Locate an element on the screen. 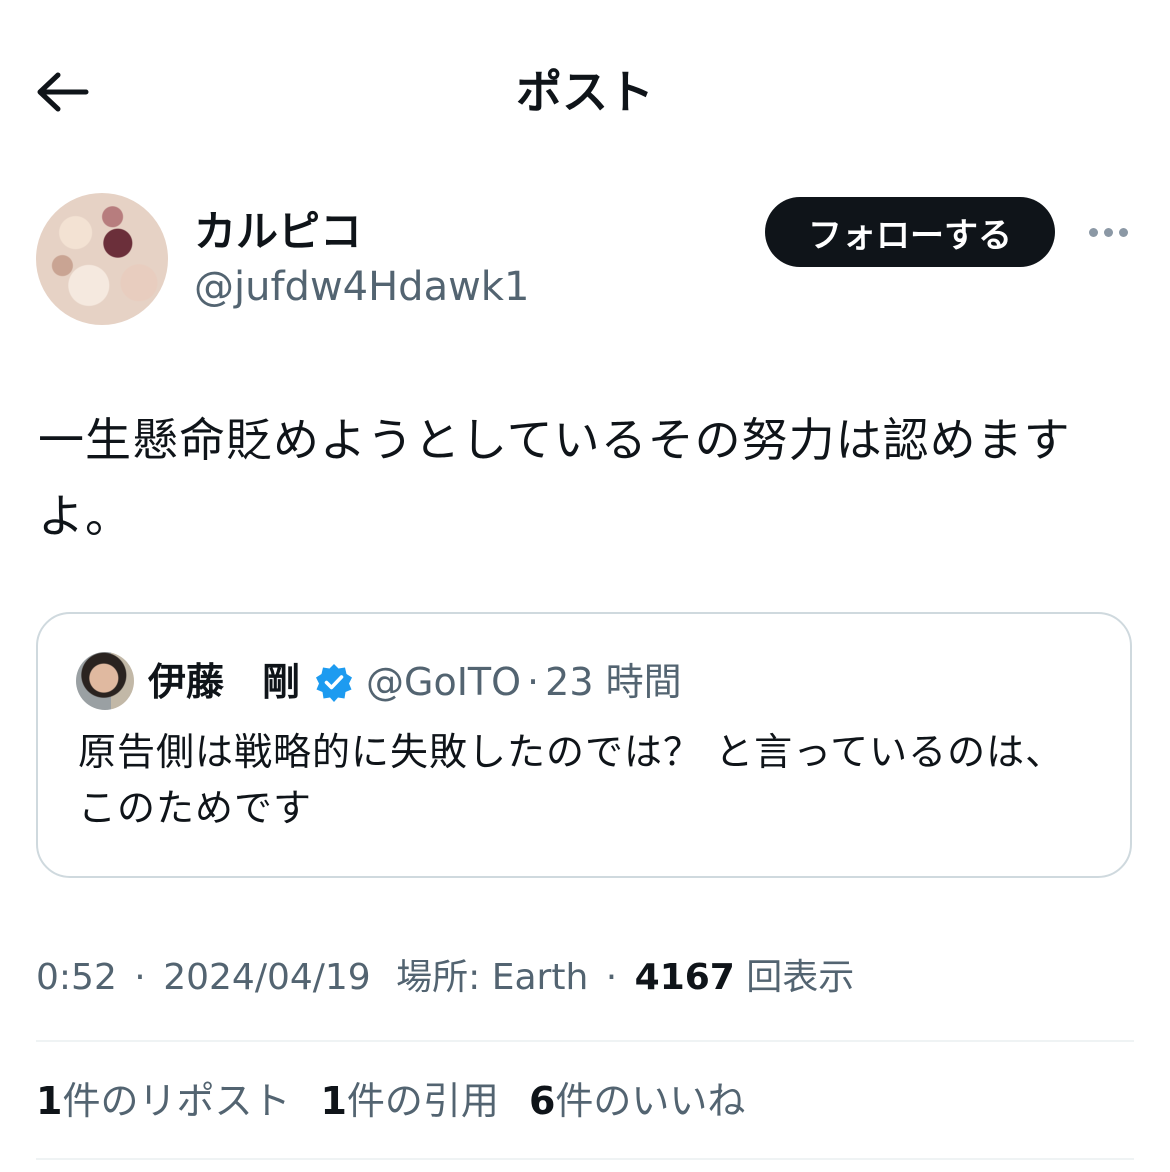 The width and height of the screenshot is (1170, 1172). quoted-post-time: 23 時間 is located at coordinates (613, 682).